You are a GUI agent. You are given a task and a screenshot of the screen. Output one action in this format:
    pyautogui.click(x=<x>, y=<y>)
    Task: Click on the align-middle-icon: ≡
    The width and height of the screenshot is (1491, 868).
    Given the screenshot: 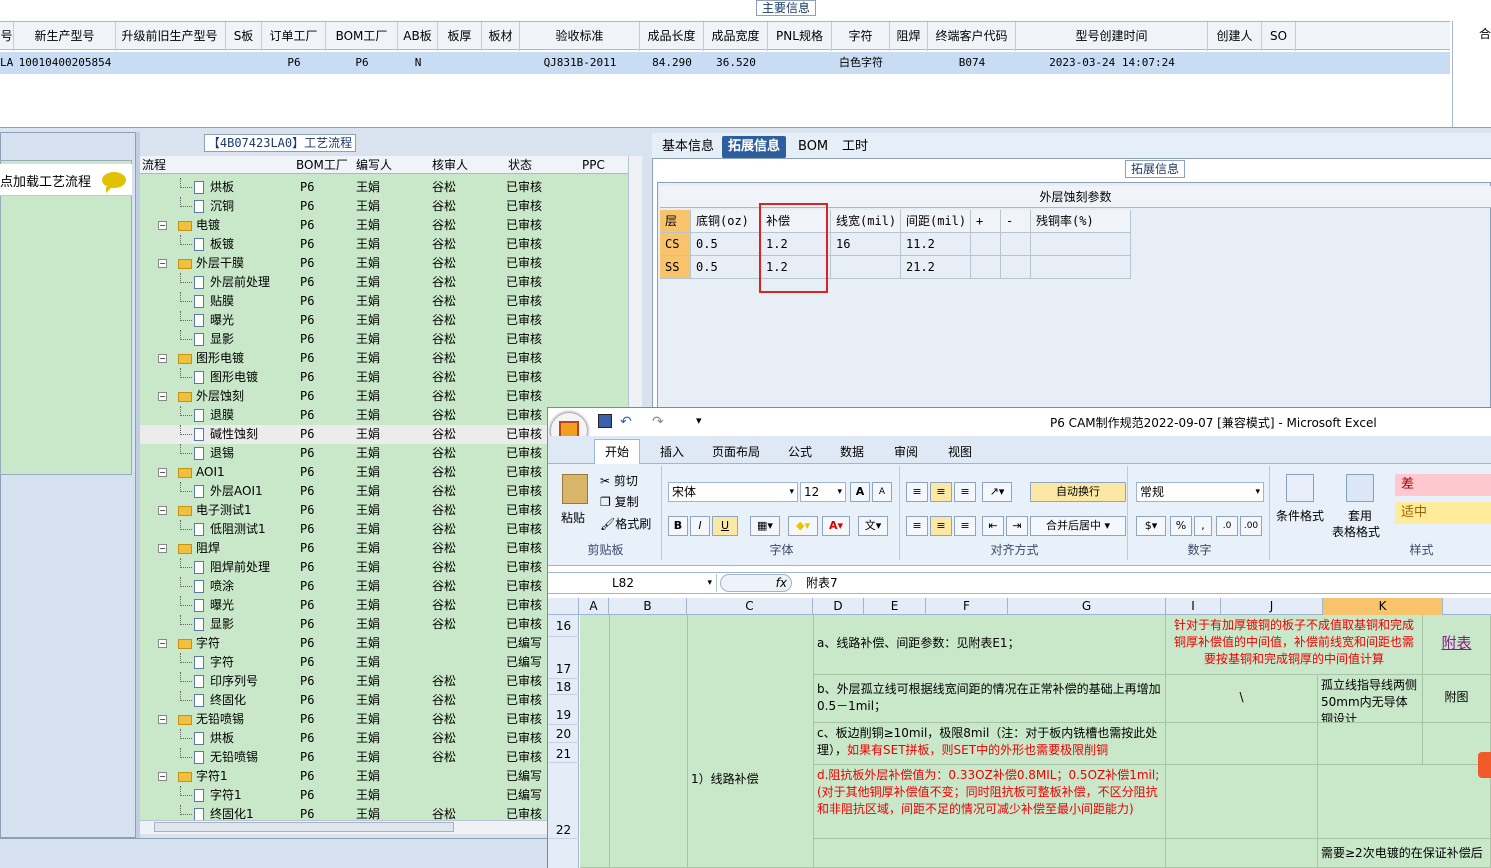 What is the action you would take?
    pyautogui.click(x=941, y=492)
    